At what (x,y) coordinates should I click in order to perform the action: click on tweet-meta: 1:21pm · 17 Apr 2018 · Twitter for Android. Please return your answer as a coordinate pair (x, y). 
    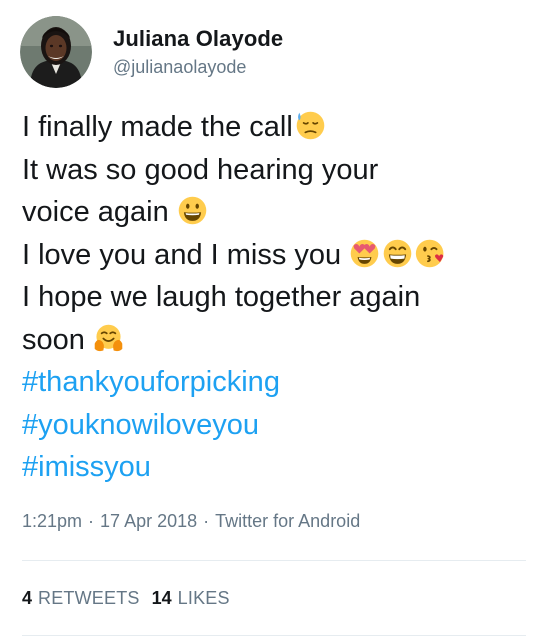
    Looking at the image, I should click on (191, 521).